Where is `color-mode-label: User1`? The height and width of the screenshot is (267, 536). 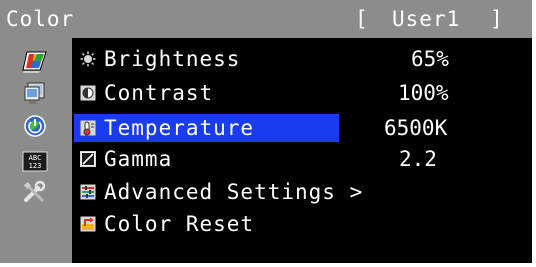 color-mode-label: User1 is located at coordinates (426, 19).